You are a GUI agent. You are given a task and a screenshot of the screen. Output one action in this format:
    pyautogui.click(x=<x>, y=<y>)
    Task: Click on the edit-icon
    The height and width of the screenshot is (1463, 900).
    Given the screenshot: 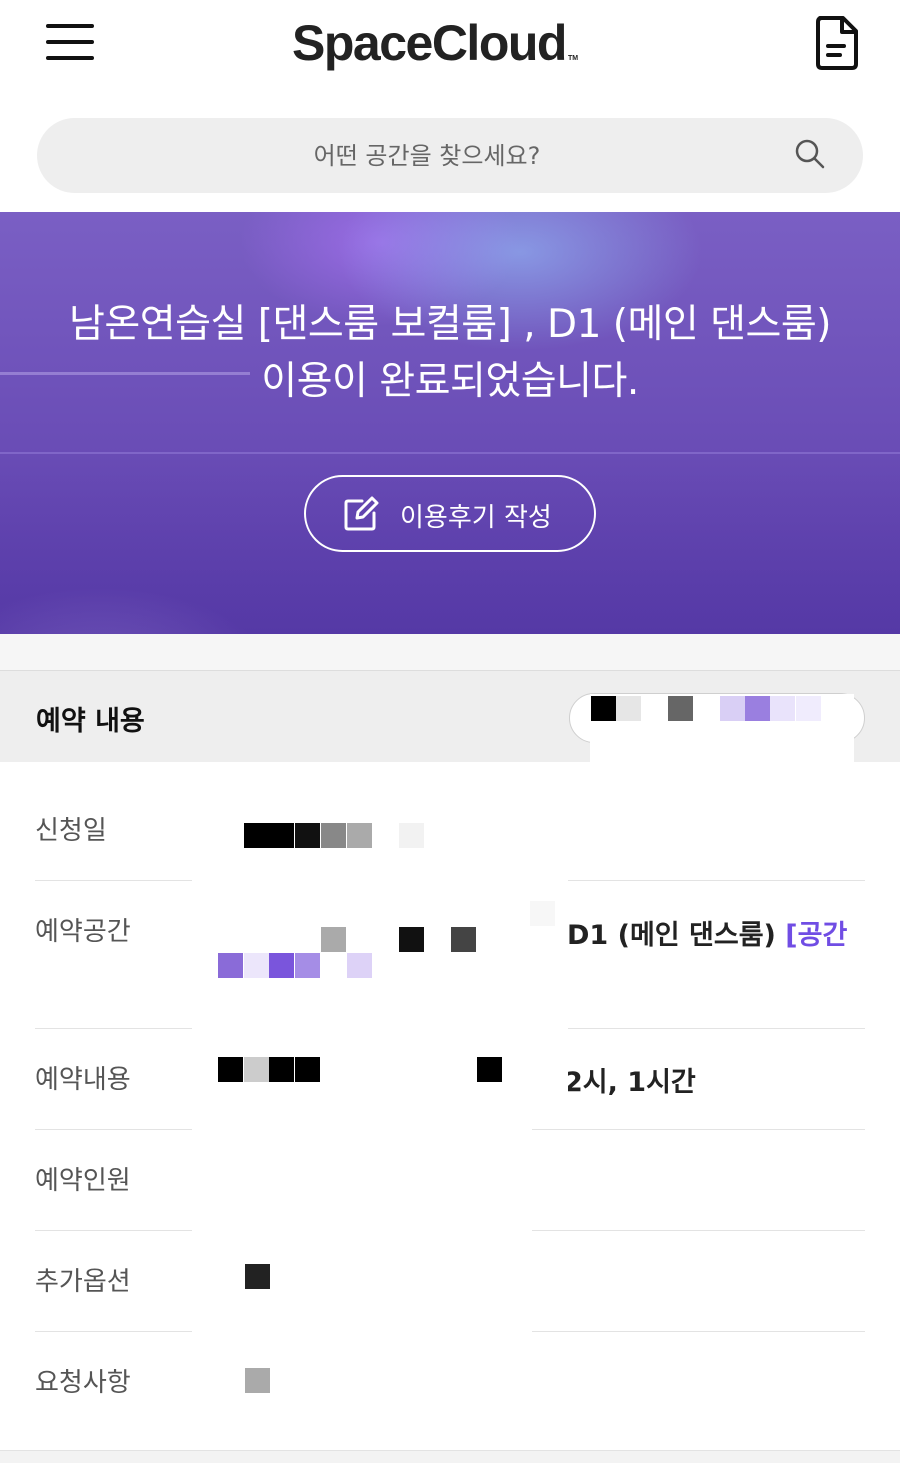 What is the action you would take?
    pyautogui.click(x=361, y=513)
    